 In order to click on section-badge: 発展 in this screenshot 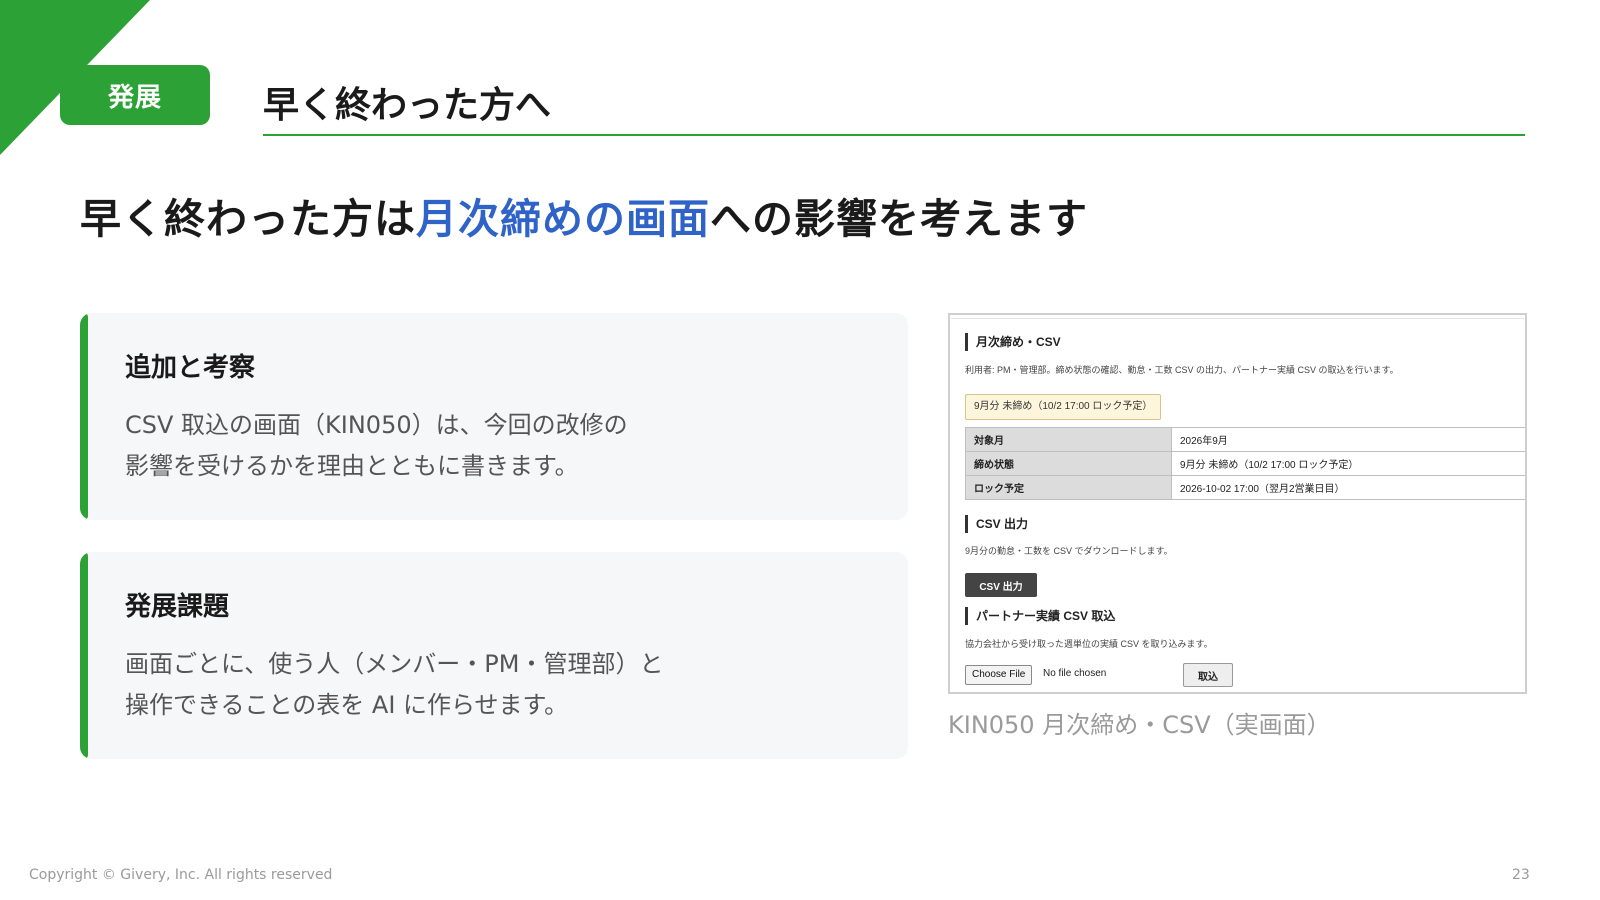, I will do `click(135, 95)`.